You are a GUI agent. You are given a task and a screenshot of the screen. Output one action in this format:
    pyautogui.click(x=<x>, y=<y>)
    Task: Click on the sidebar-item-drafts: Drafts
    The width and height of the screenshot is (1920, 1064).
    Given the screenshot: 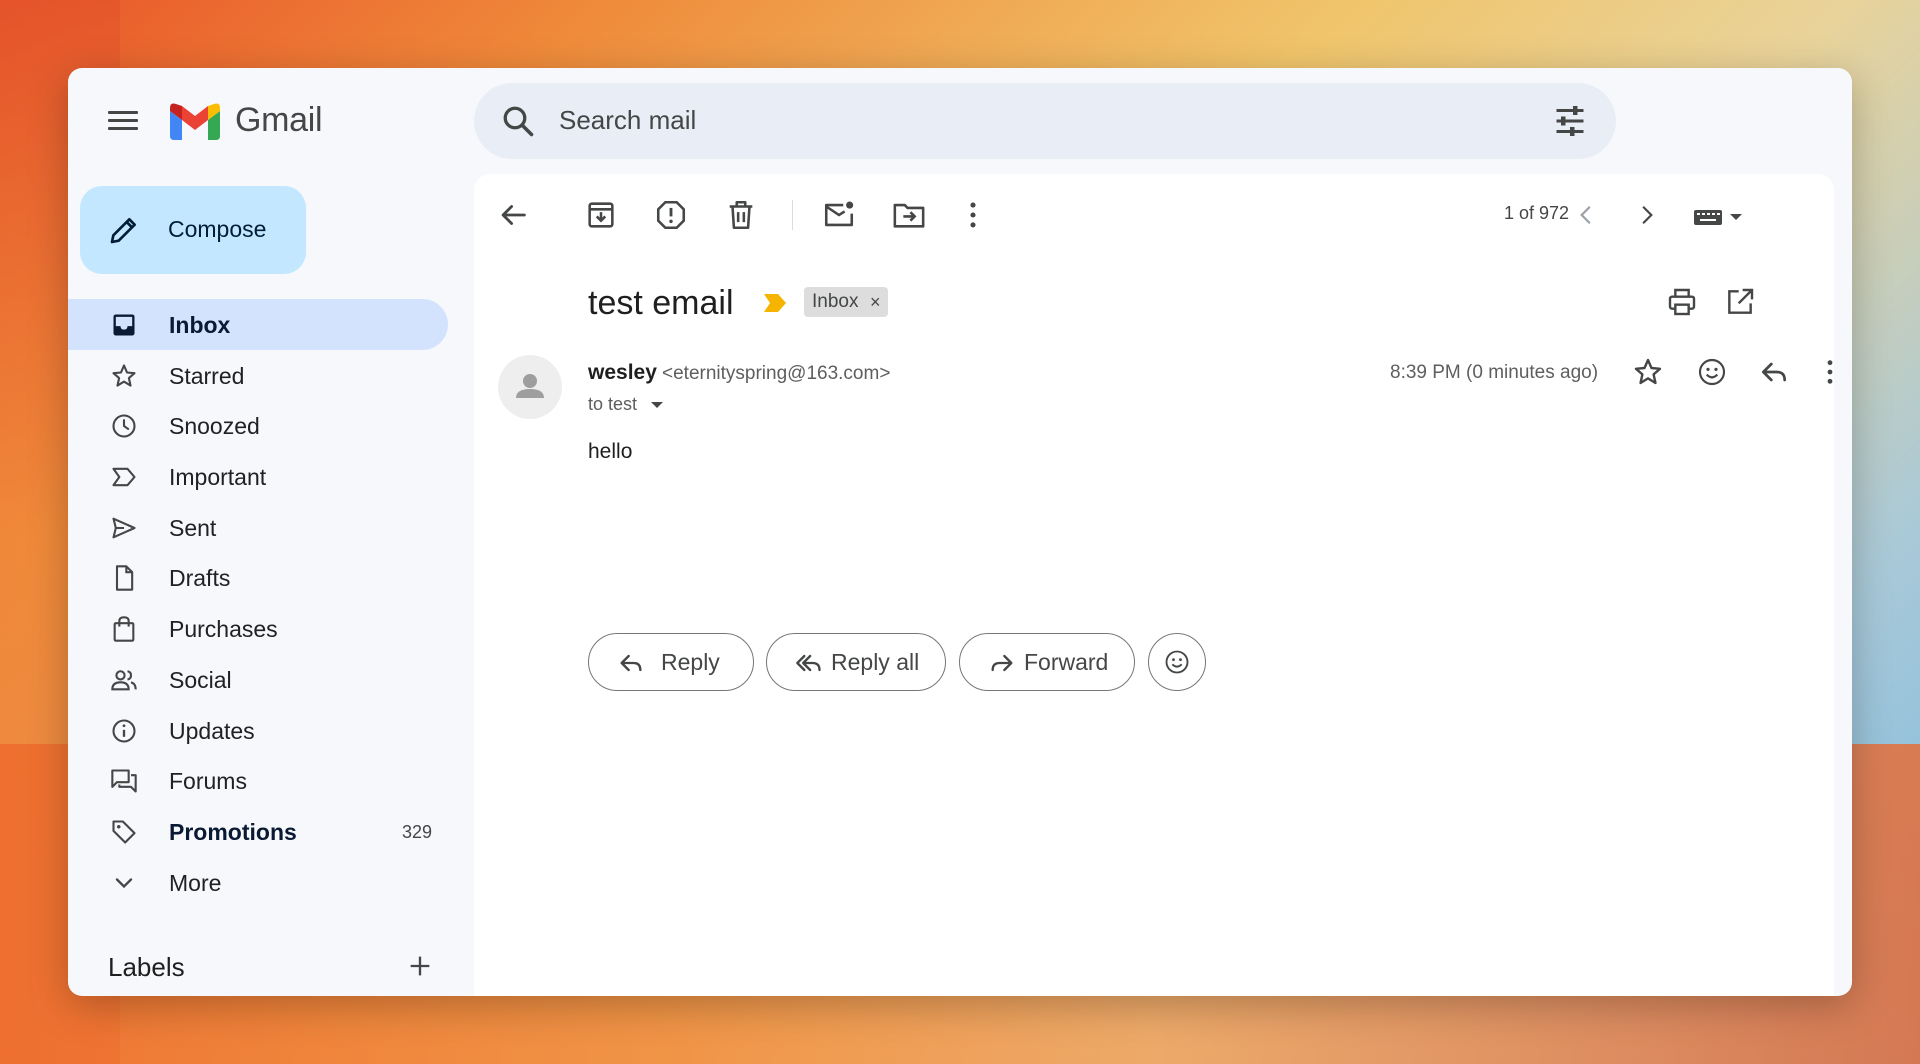 What is the action you would take?
    pyautogui.click(x=258, y=577)
    